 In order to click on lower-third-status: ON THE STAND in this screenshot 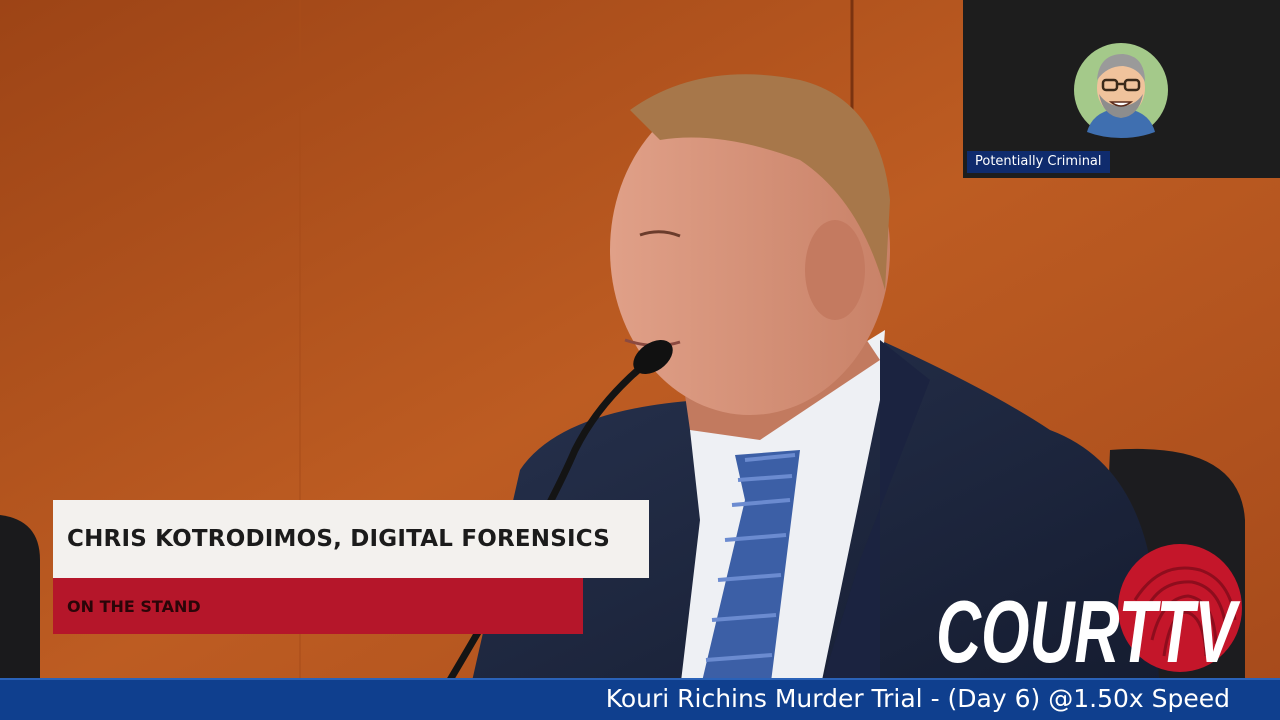, I will do `click(318, 606)`.